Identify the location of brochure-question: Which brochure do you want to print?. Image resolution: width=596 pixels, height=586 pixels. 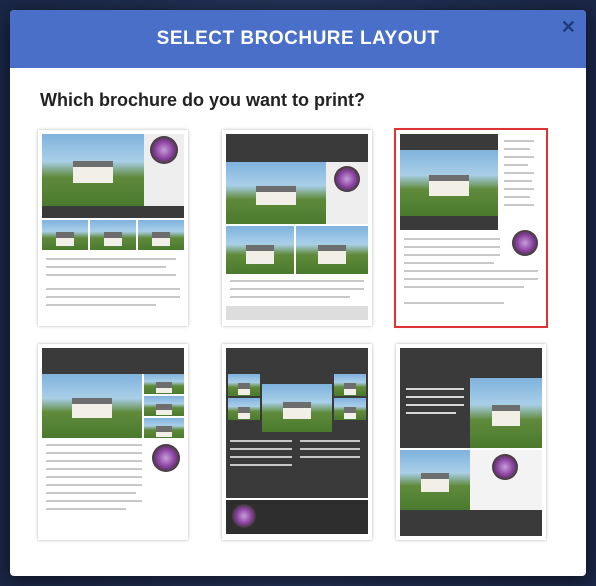
(202, 100).